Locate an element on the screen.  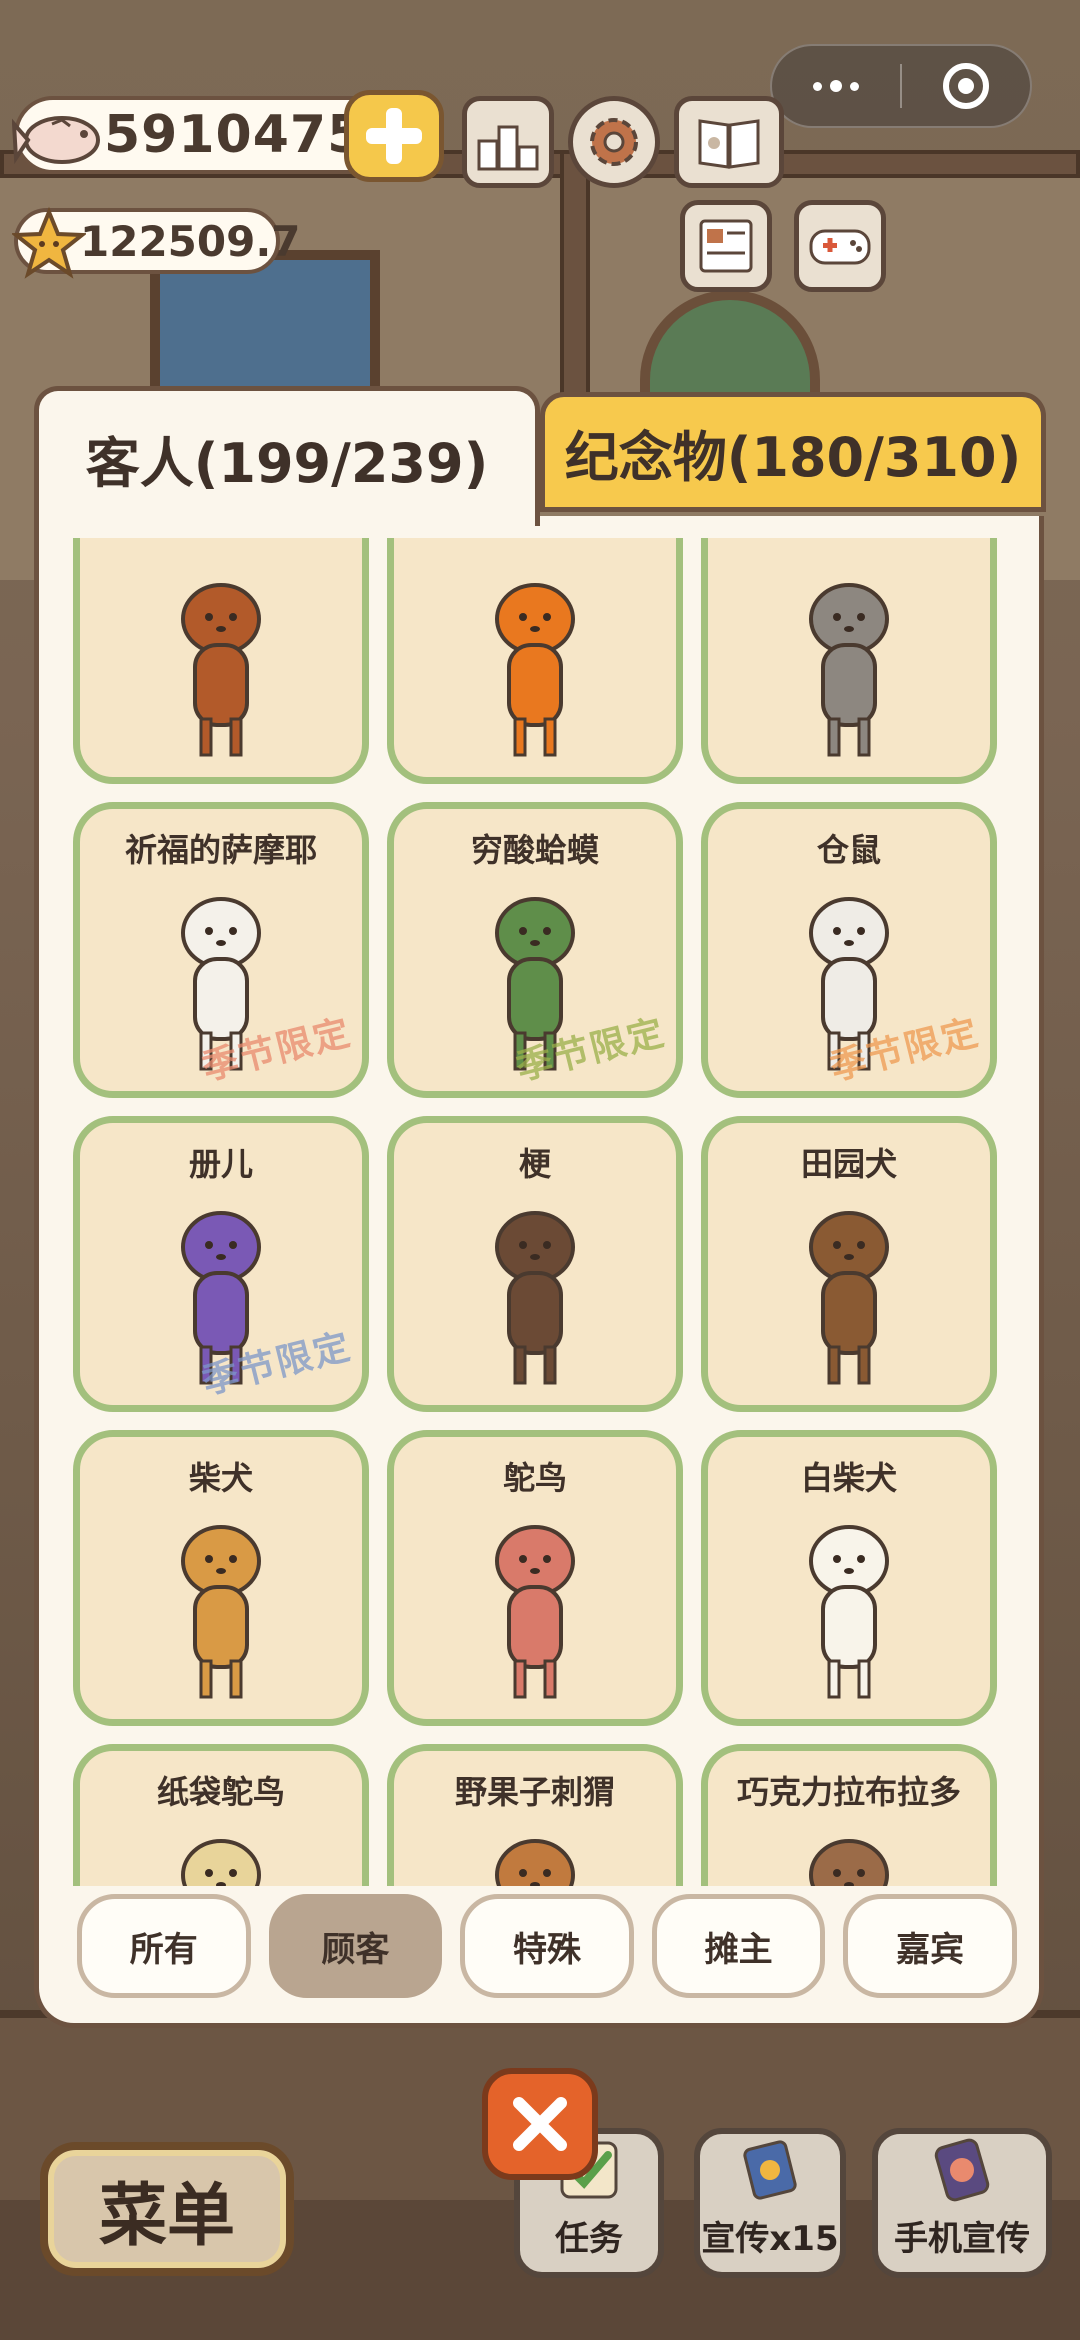
guest-name: 田园犬 is located at coordinates (848, 1164).